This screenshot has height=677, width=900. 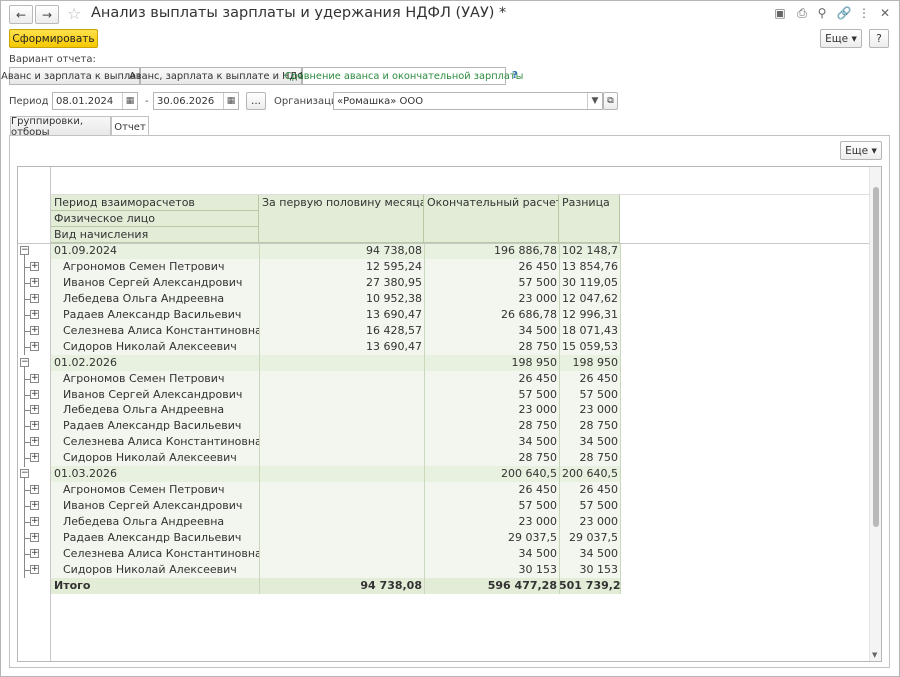 What do you see at coordinates (341, 251) in the screenshot?
I see `group-first-half-cell: 94 738,08` at bounding box center [341, 251].